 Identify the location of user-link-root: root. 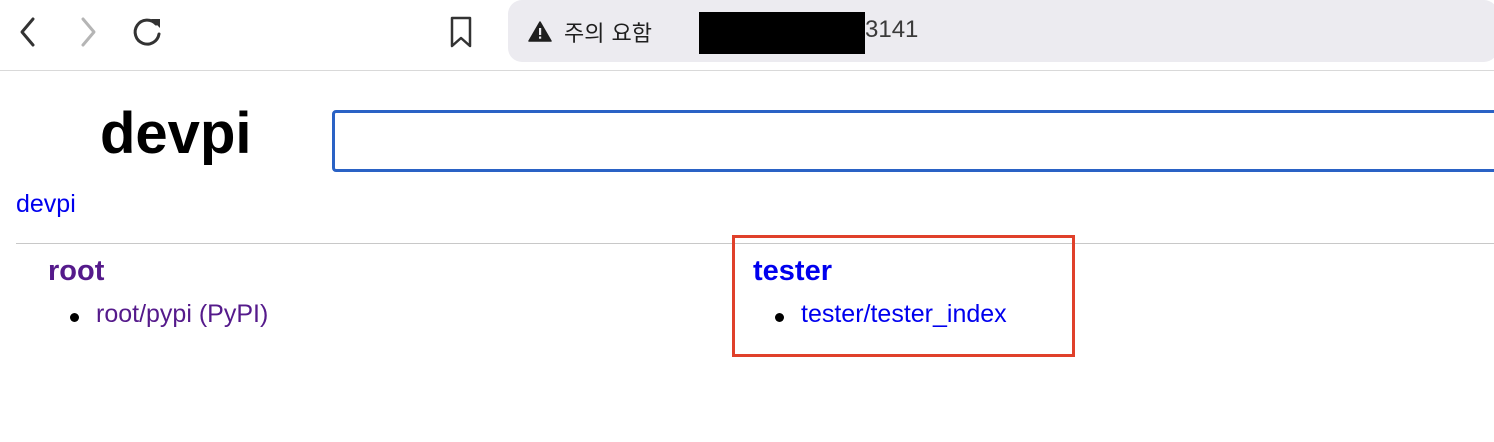
(76, 271).